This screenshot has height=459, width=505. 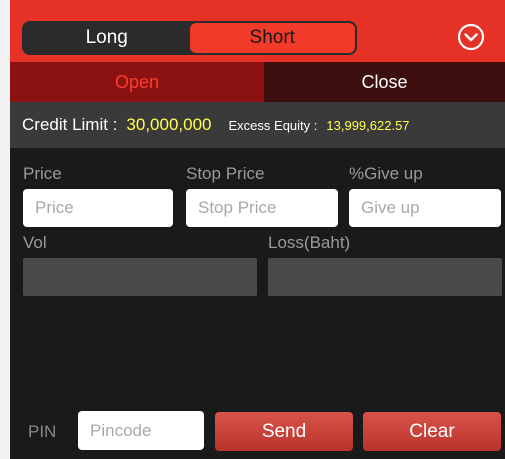 I want to click on chevron-down-circle-icon, so click(x=471, y=37).